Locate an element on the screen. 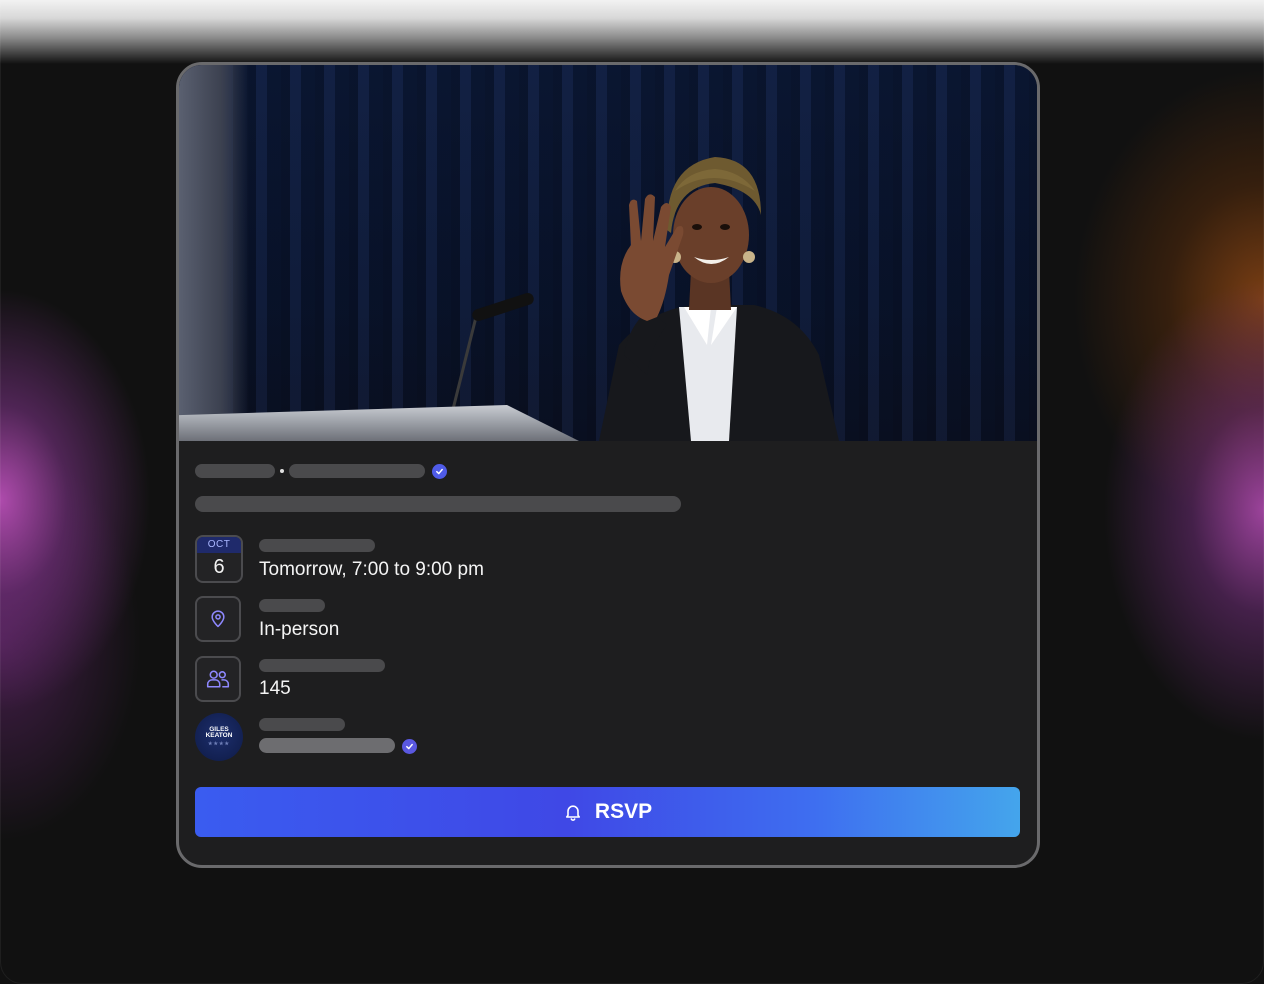 This screenshot has width=1264, height=984. attendees-row-icon is located at coordinates (218, 679).